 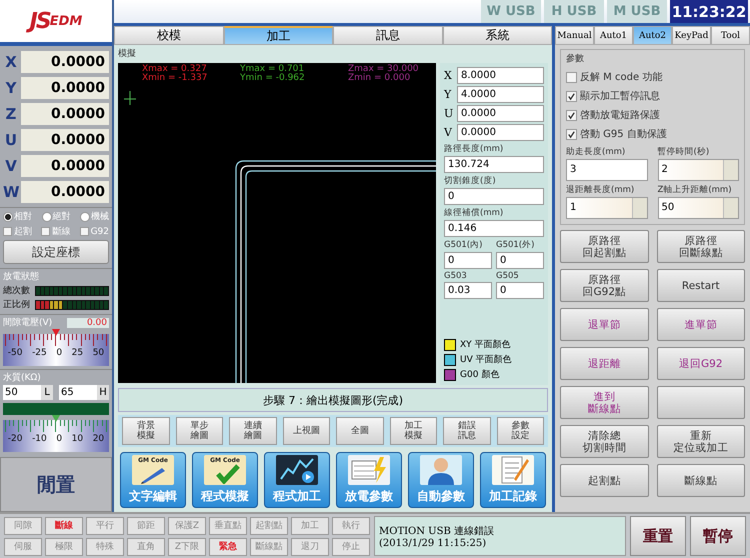 I want to click on value-field: 3, so click(x=607, y=170).